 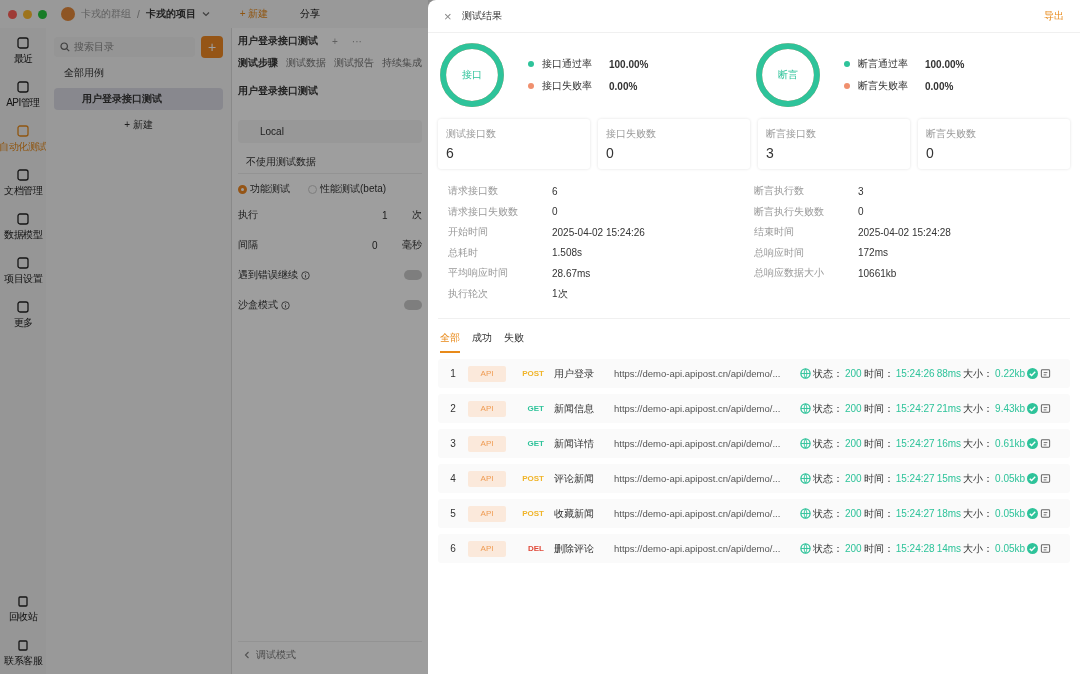 I want to click on tree-root: 全部用例, so click(x=138, y=73).